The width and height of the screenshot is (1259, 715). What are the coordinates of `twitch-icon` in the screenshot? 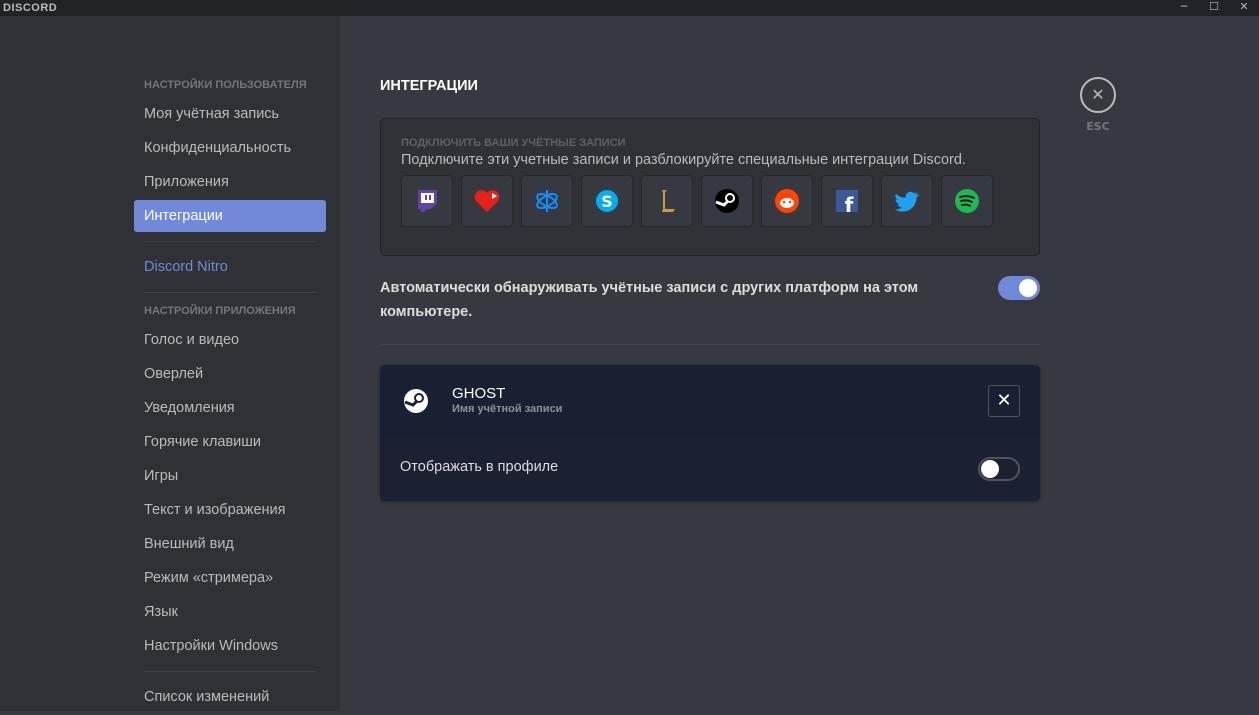 It's located at (427, 201).